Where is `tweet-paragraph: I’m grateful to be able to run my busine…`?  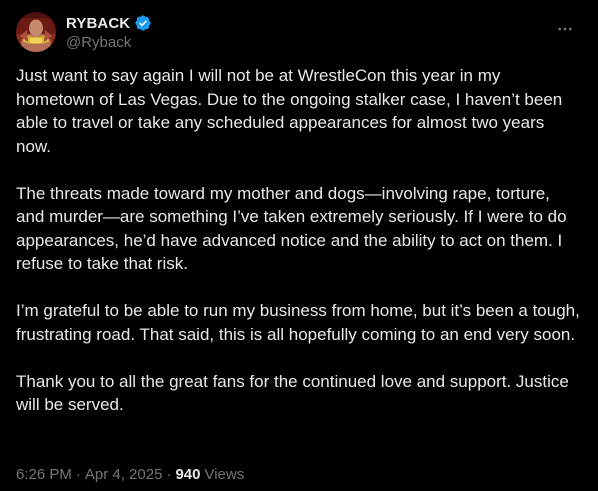
tweet-paragraph: I’m grateful to be able to run my busine… is located at coordinates (298, 322).